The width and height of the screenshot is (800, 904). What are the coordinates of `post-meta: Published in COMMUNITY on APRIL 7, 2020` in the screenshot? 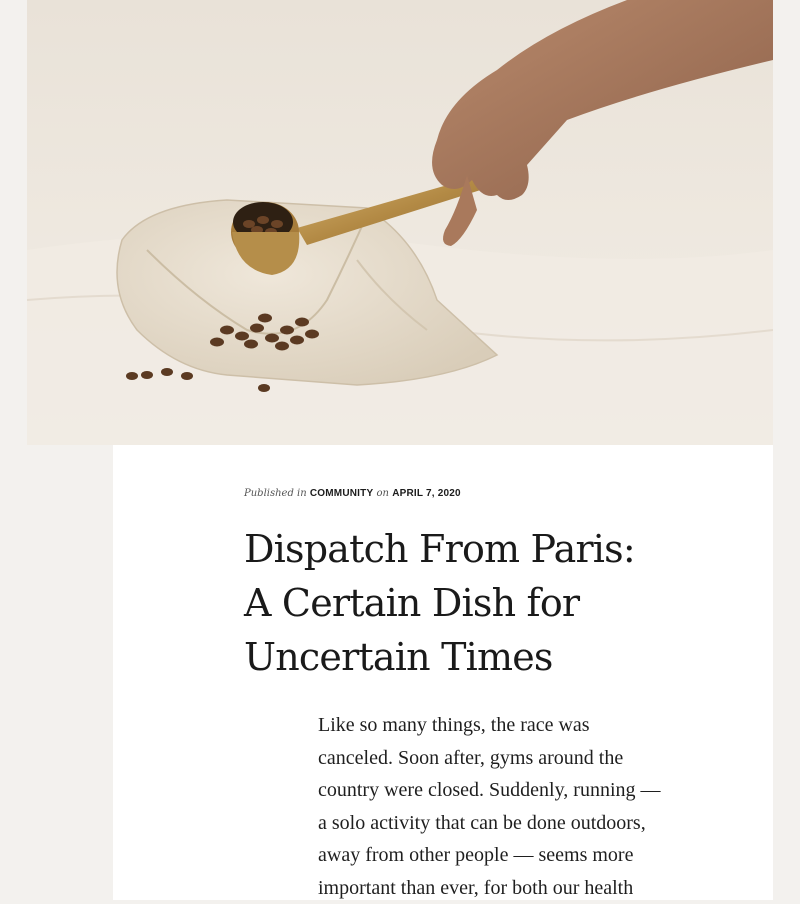 It's located at (352, 493).